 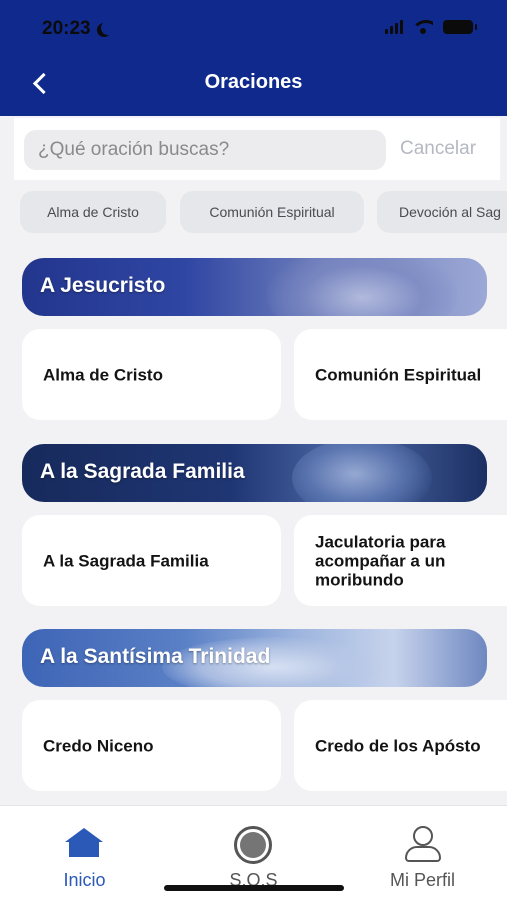 I want to click on signal-icon, so click(x=394, y=27).